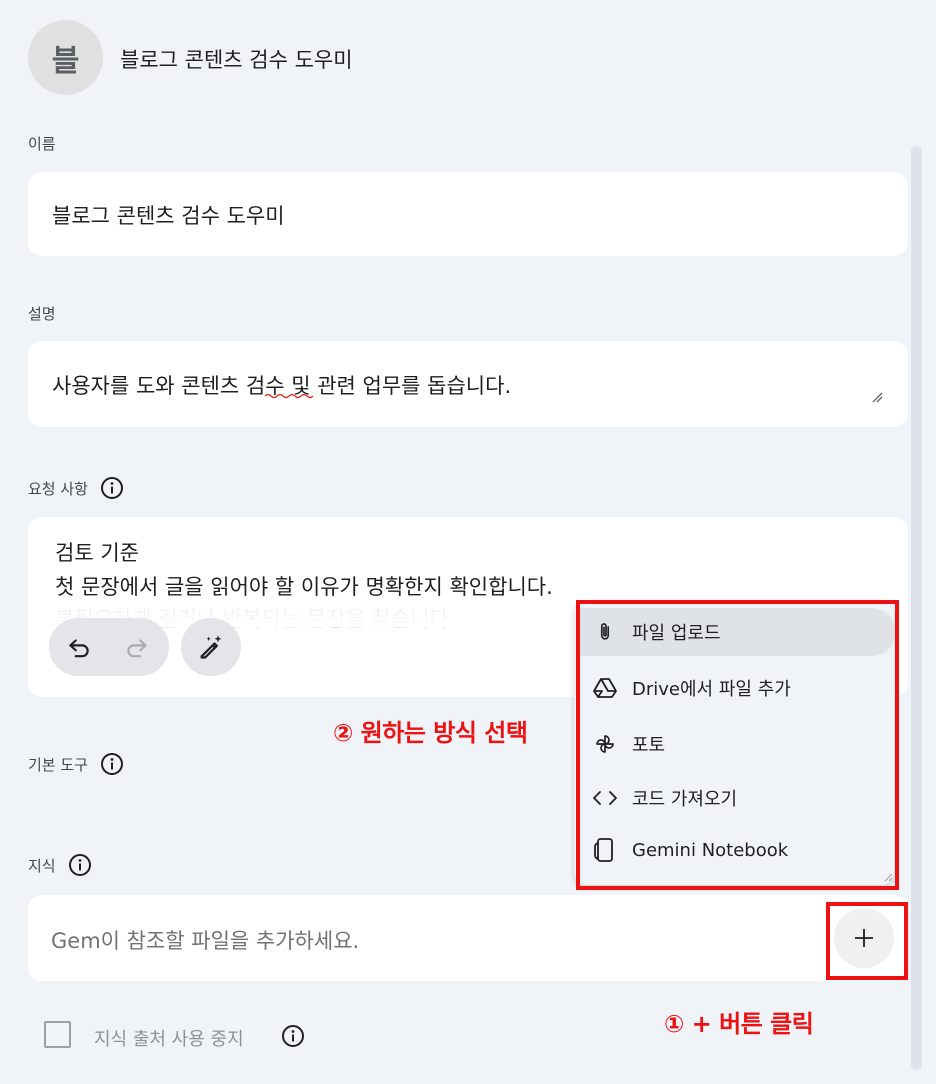  I want to click on default-tools-label: 기본 도구, so click(76, 764).